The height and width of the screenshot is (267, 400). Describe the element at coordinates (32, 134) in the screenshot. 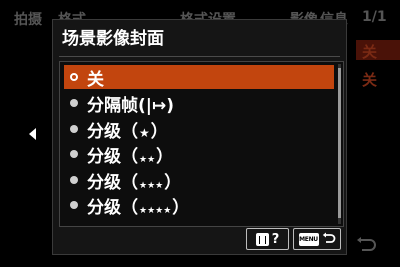

I see `left-arrow-icon` at that location.